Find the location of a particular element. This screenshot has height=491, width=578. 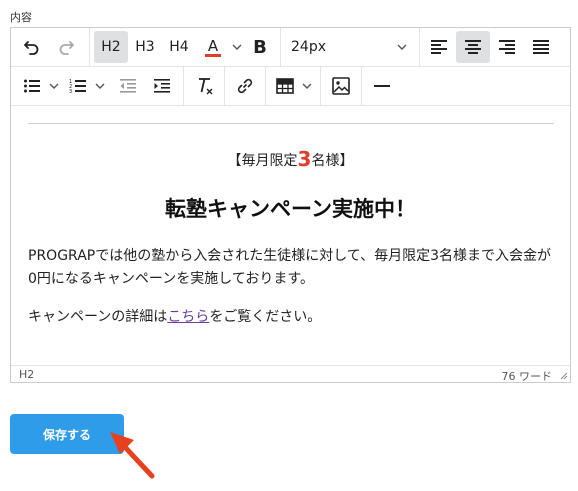

insert-table-dropdown is located at coordinates (307, 86).